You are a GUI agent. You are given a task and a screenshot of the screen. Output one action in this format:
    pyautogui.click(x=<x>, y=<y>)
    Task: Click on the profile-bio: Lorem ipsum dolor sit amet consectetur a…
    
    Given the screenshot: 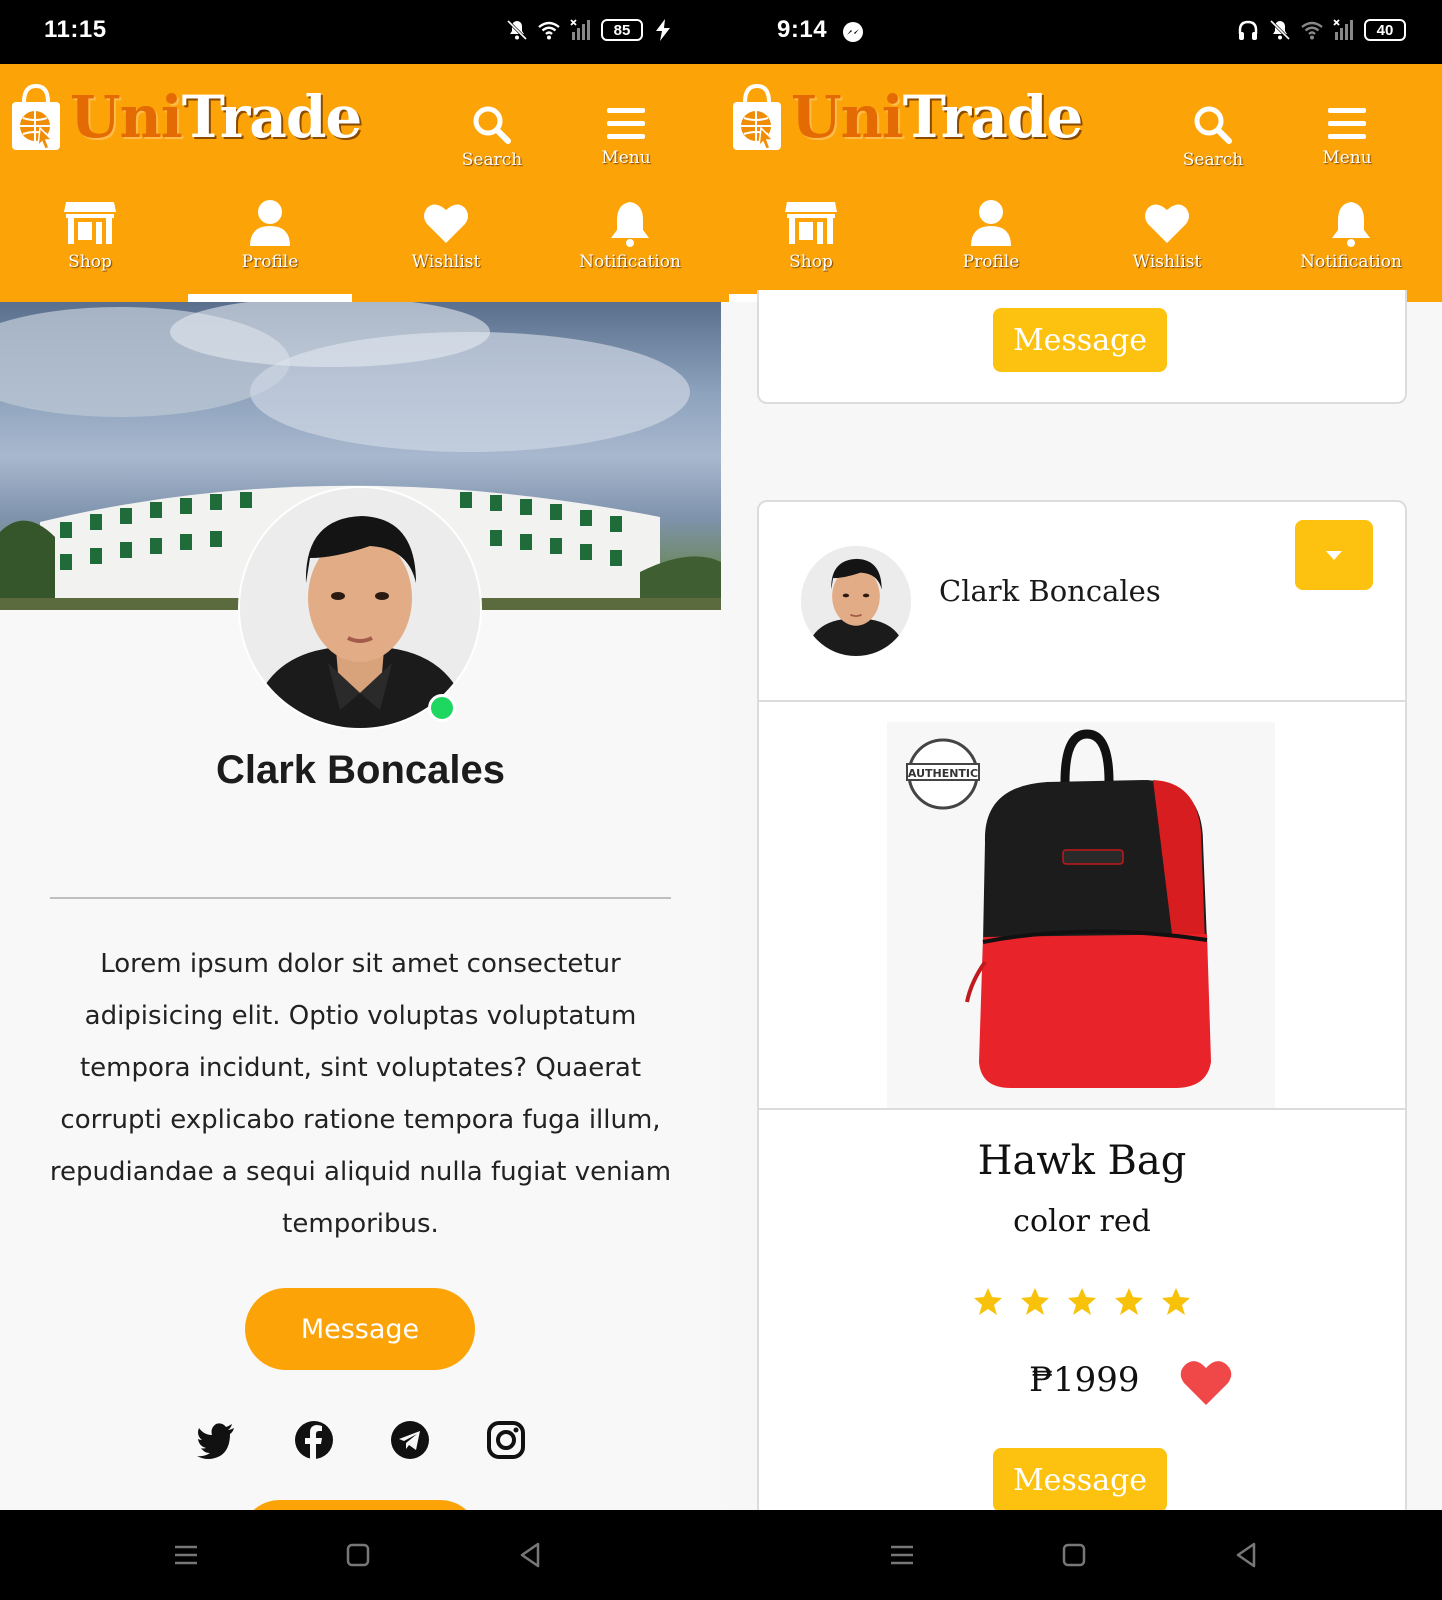 What is the action you would take?
    pyautogui.click(x=360, y=1094)
    